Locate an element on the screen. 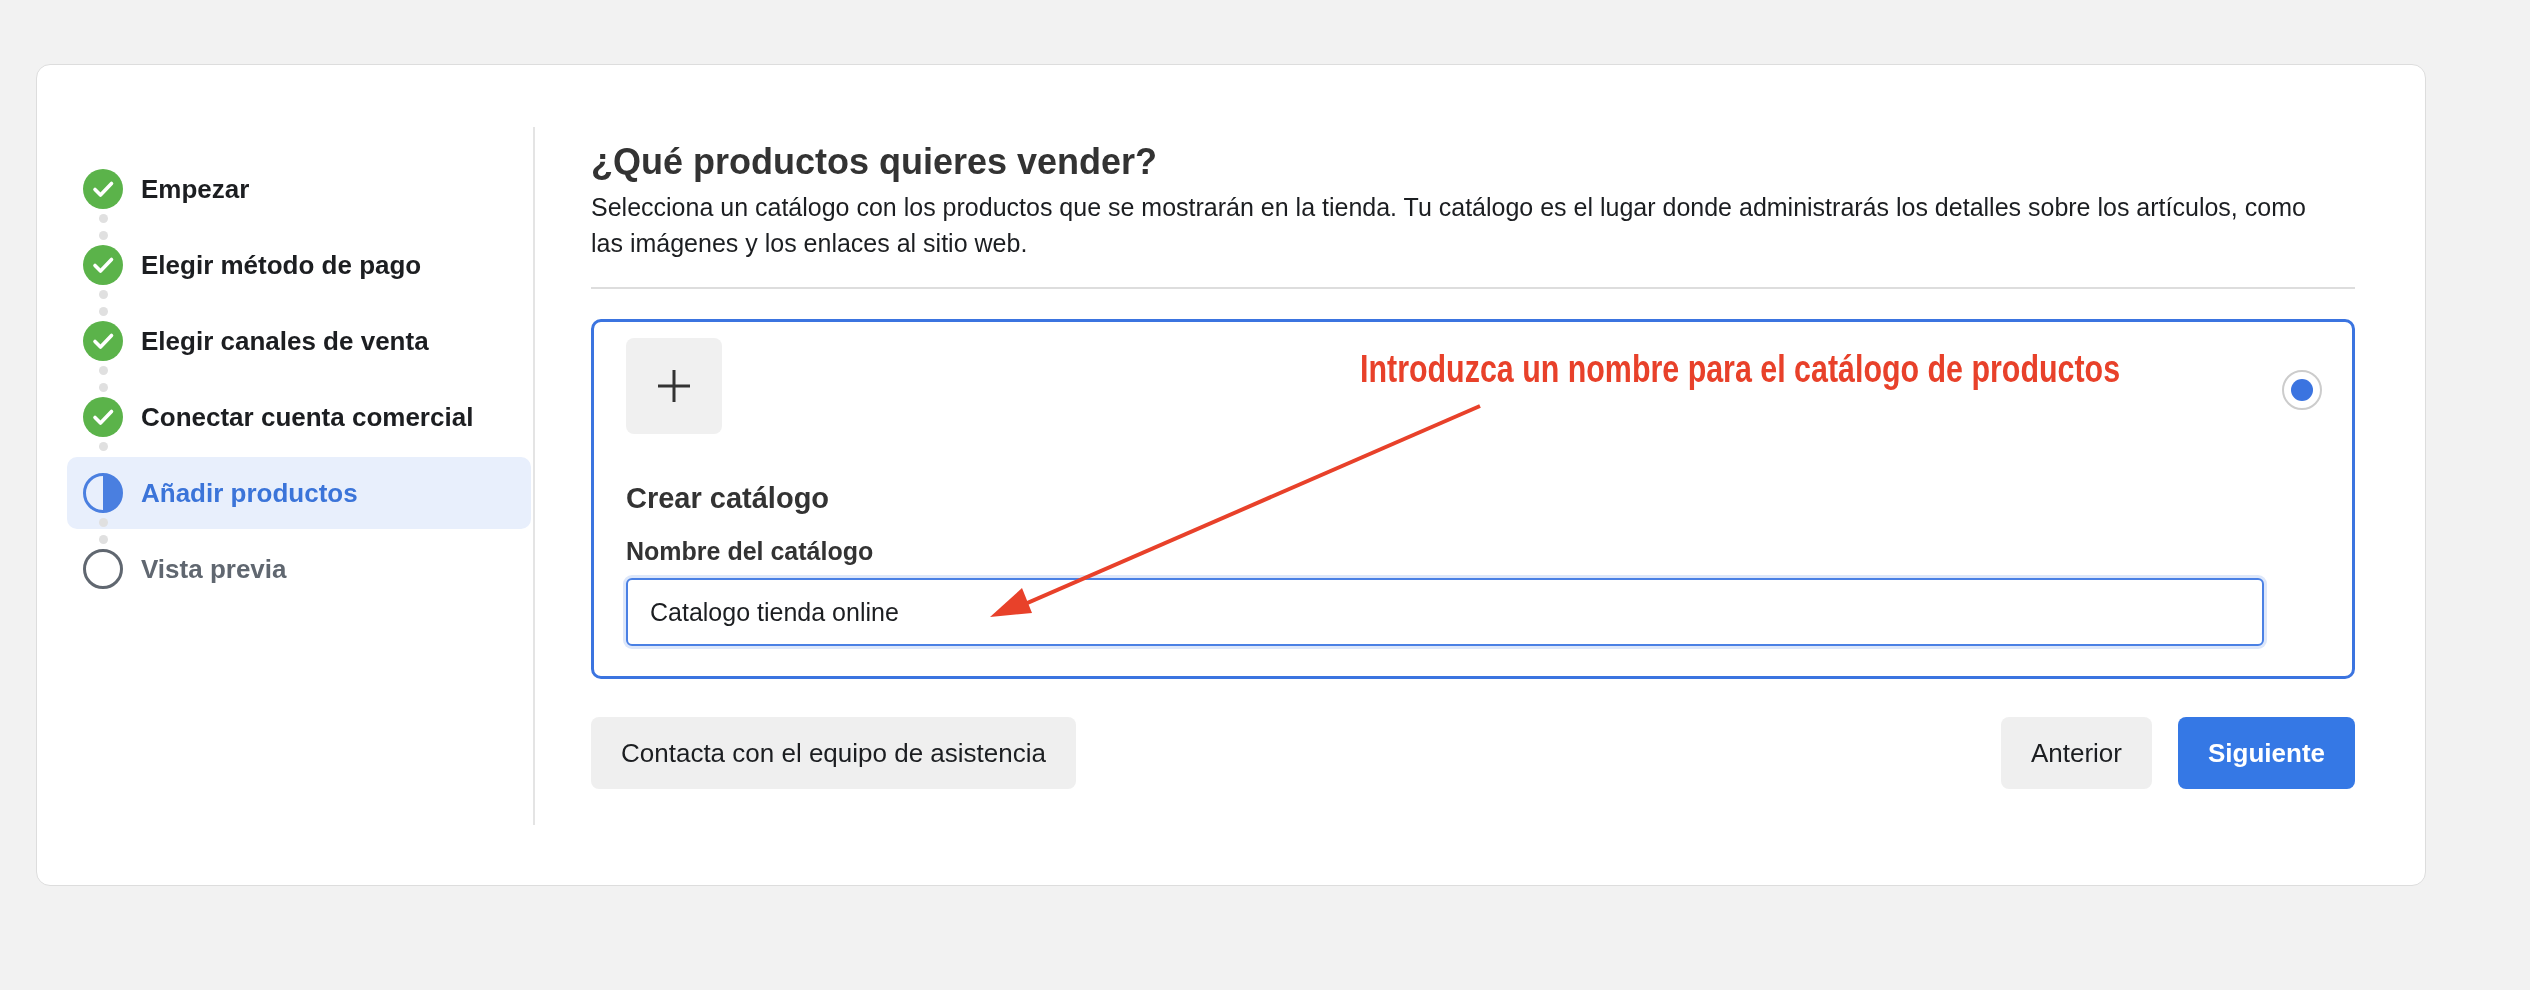  back-button: Anterior is located at coordinates (2076, 753).